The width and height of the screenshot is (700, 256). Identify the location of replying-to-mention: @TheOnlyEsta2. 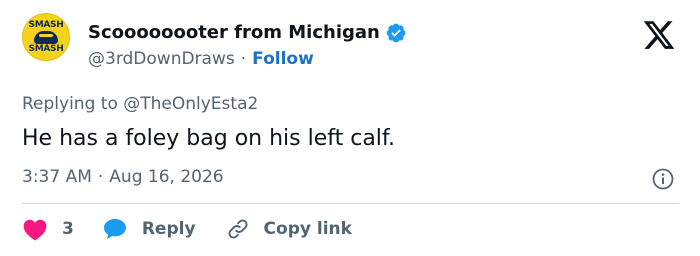
(190, 104).